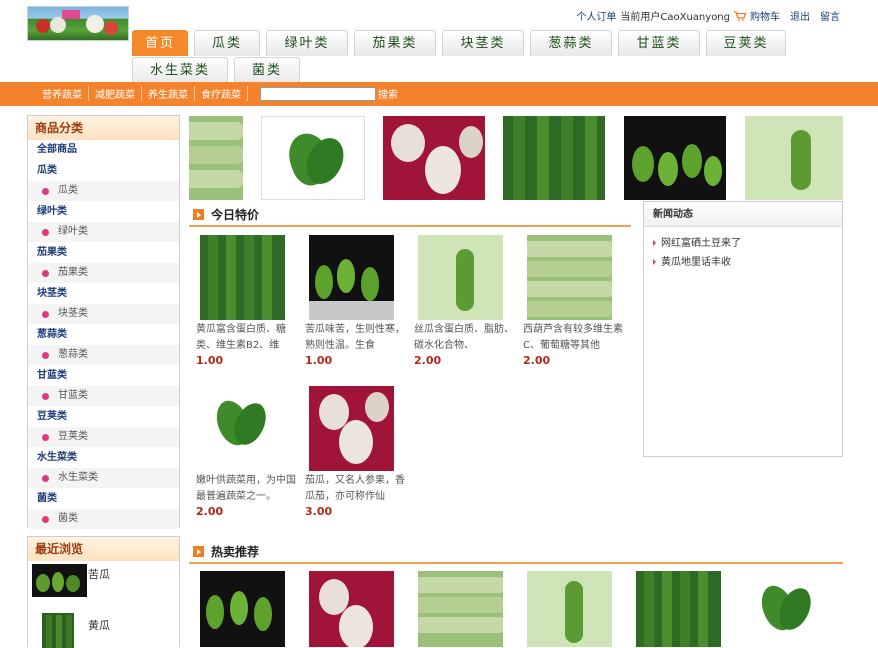 The height and width of the screenshot is (648, 878). I want to click on cart-link: 购物车, so click(765, 15).